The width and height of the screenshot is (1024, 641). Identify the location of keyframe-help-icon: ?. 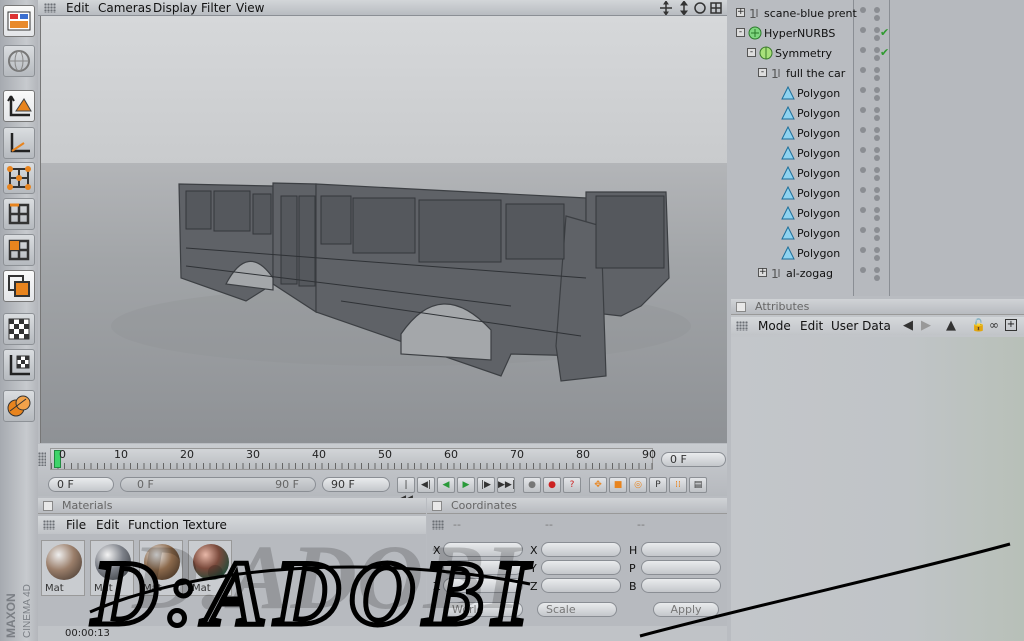
(572, 485).